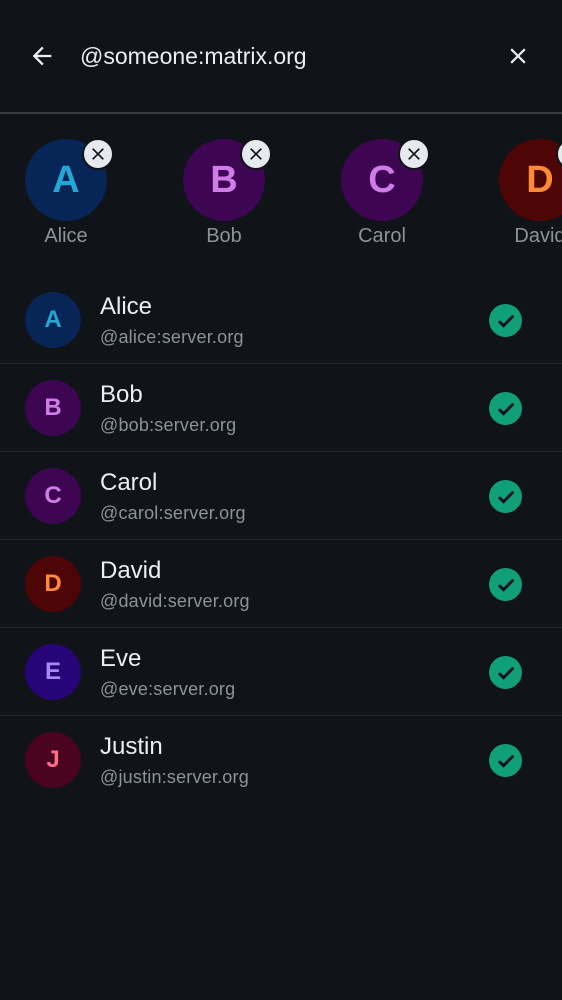 The image size is (562, 1000). I want to click on user-display-name: Justin, so click(131, 746).